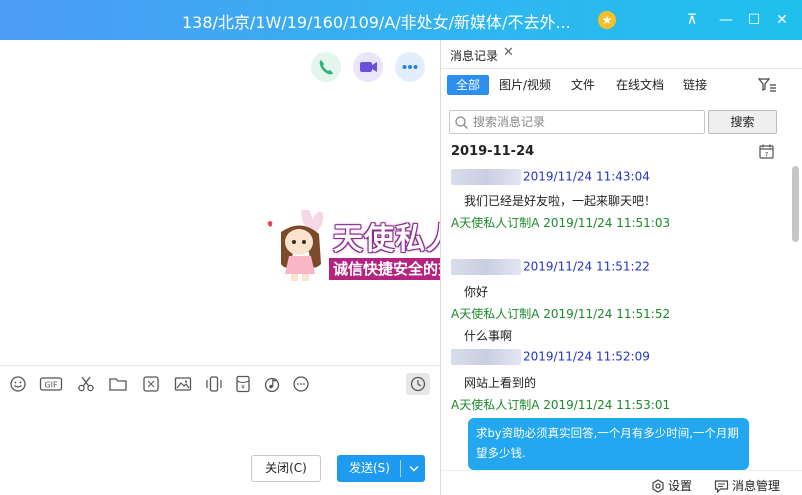  I want to click on input-divider, so click(220, 365).